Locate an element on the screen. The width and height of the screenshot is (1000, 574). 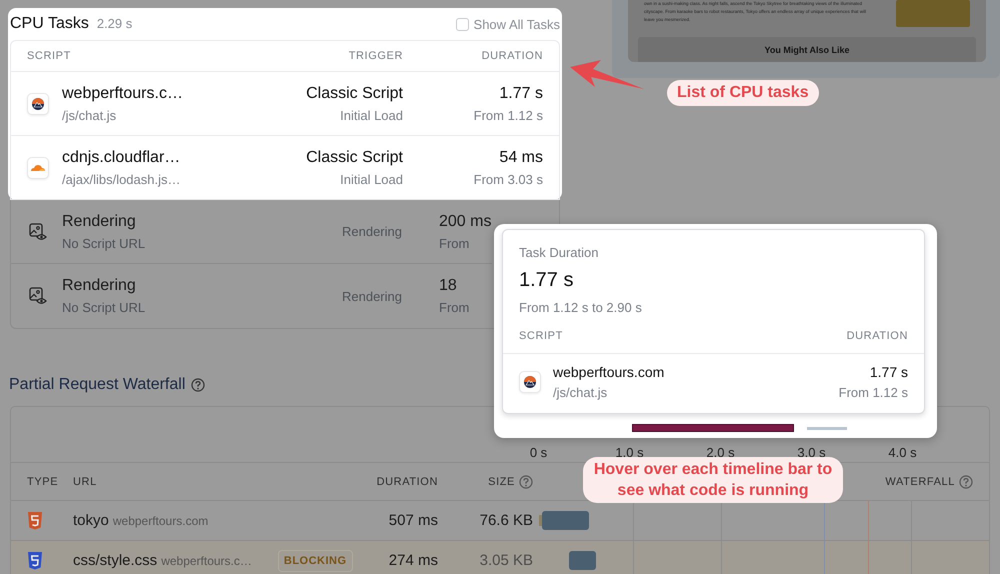
help-icon is located at coordinates (198, 385).